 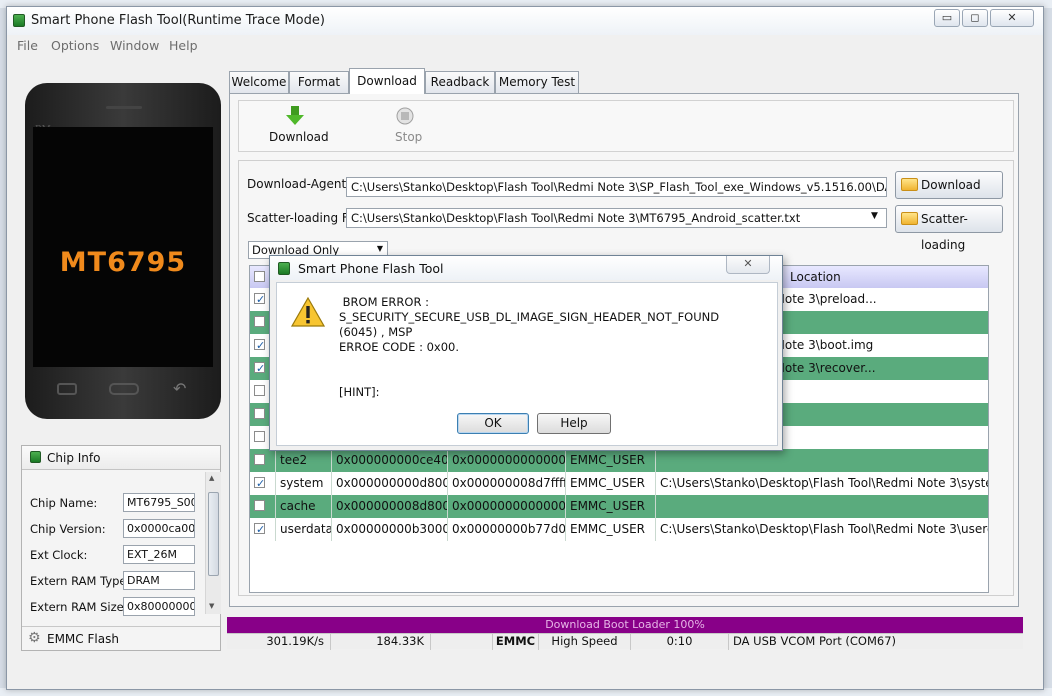 I want to click on cell-end: 0x00000000b77d0153, so click(x=507, y=529).